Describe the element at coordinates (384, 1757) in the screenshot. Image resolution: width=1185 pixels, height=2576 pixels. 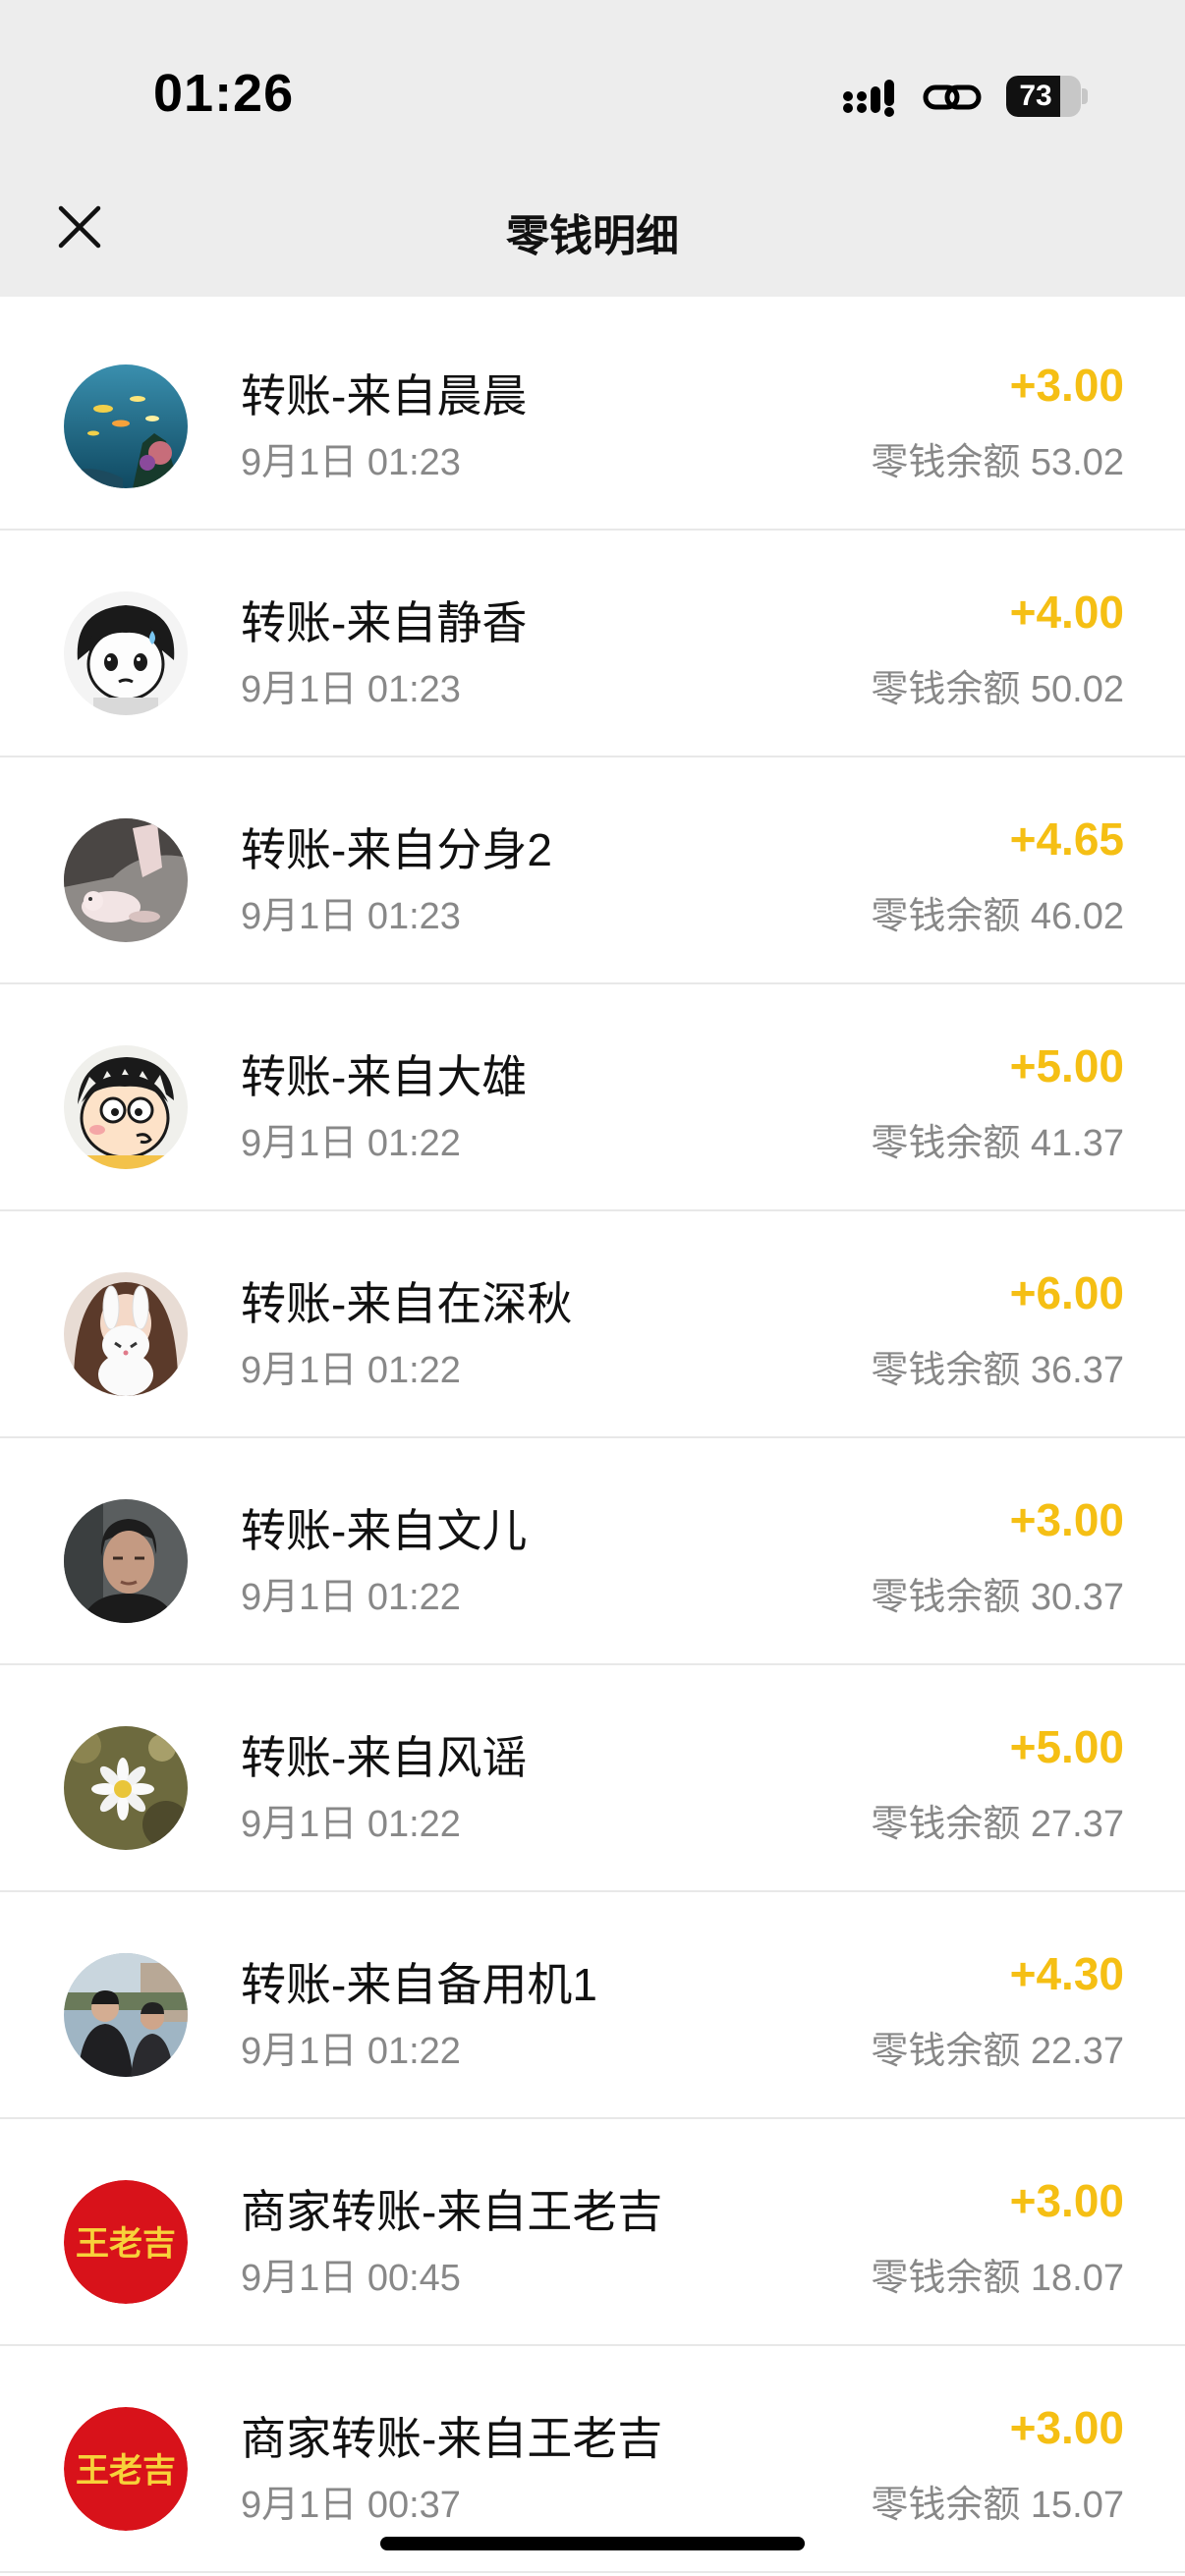
I see `transaction-title: 转账-来自风谣` at that location.